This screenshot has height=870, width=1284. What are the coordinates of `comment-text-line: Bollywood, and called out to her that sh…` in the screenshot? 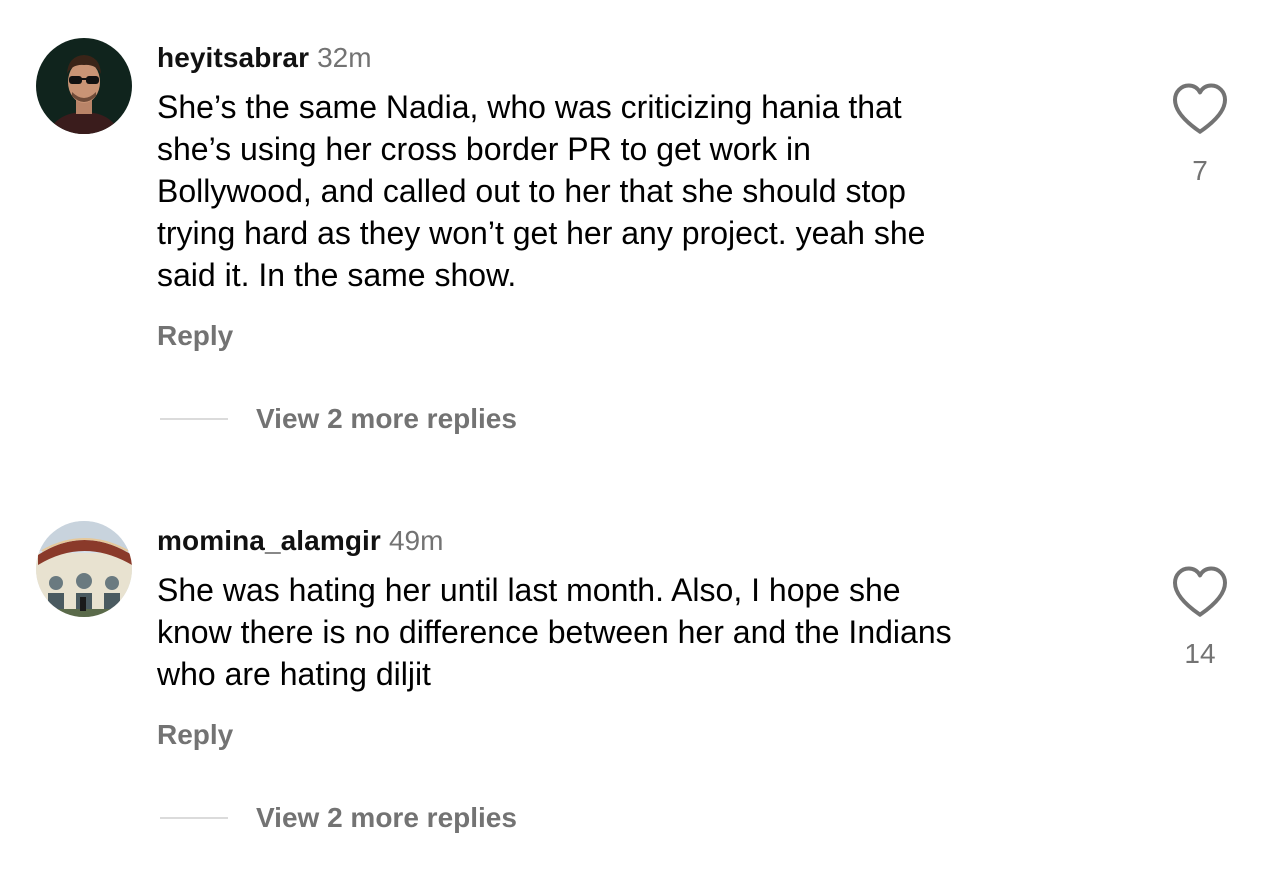 It's located at (531, 191).